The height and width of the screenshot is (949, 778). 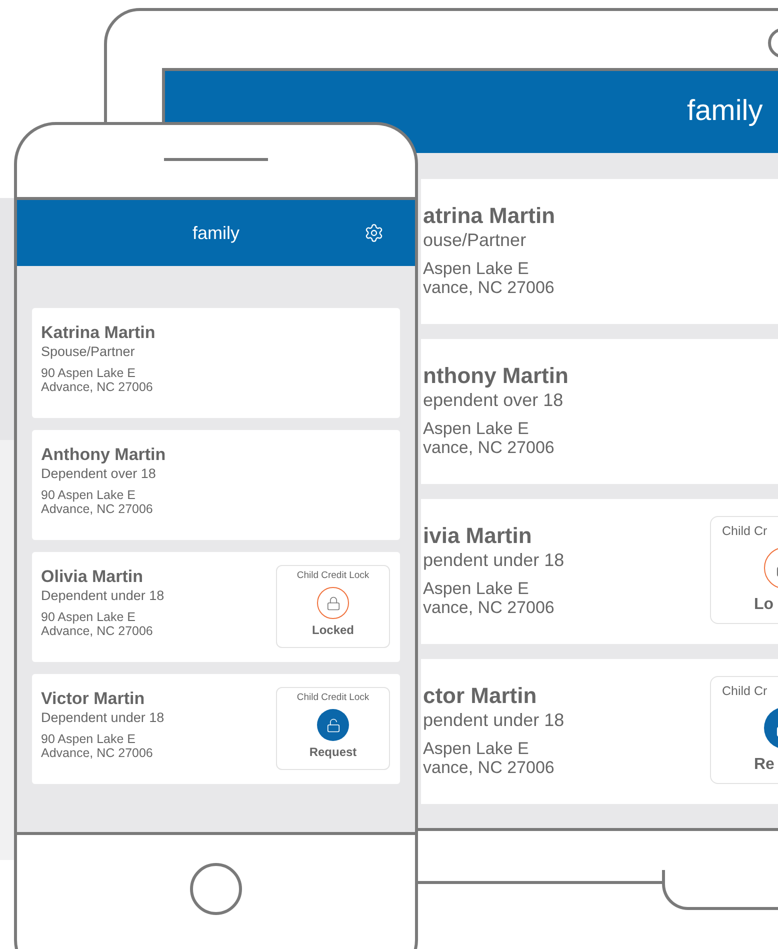 What do you see at coordinates (764, 765) in the screenshot?
I see `lock-status: Re` at bounding box center [764, 765].